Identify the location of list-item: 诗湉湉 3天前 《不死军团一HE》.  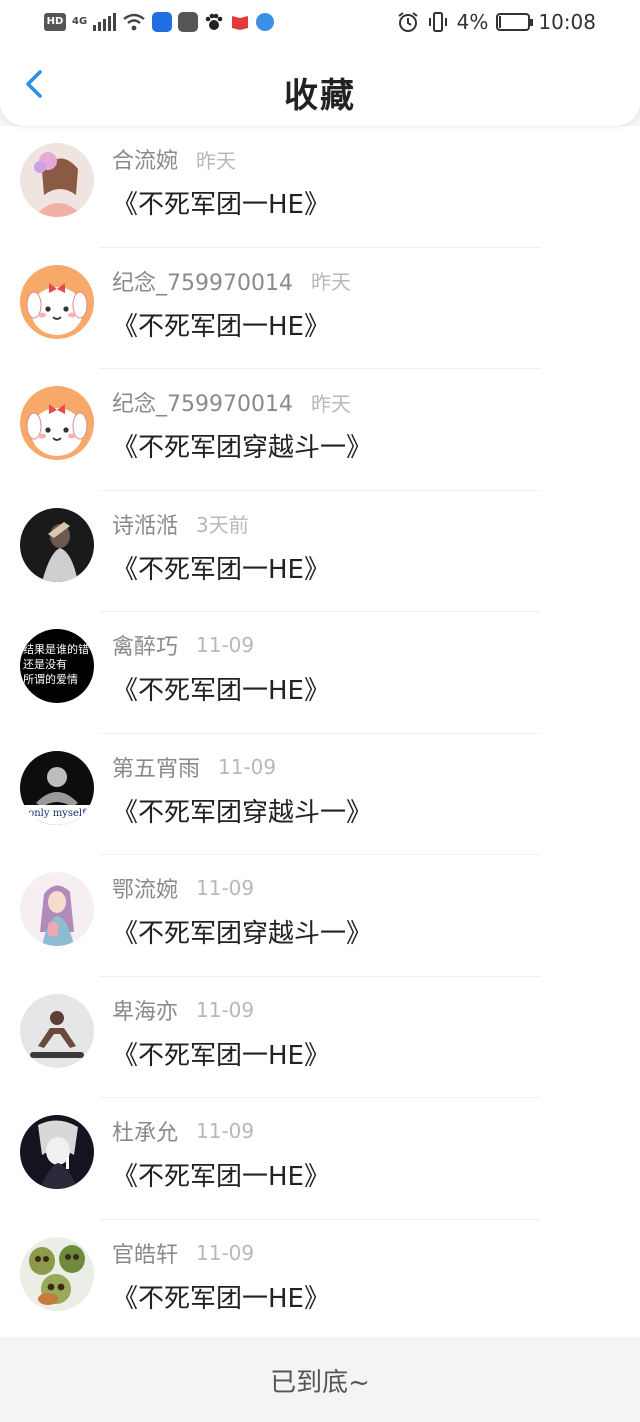
(320, 551).